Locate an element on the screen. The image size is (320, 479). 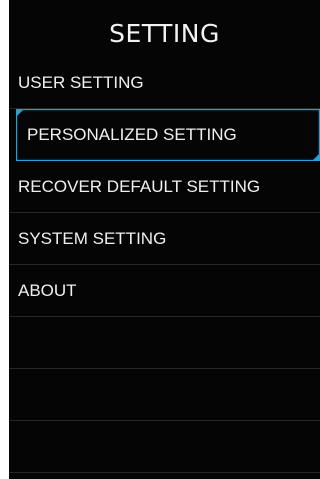
menu-item-label: RECOVER DEFAULT SETTING is located at coordinates (139, 186).